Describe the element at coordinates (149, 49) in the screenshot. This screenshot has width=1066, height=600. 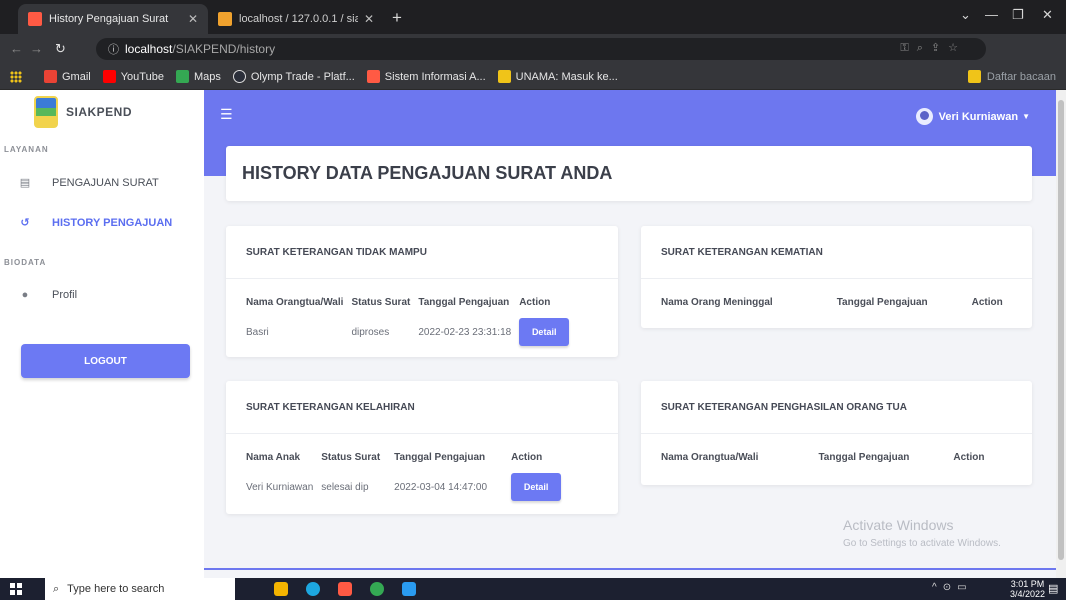
I see `url-host: localhost` at that location.